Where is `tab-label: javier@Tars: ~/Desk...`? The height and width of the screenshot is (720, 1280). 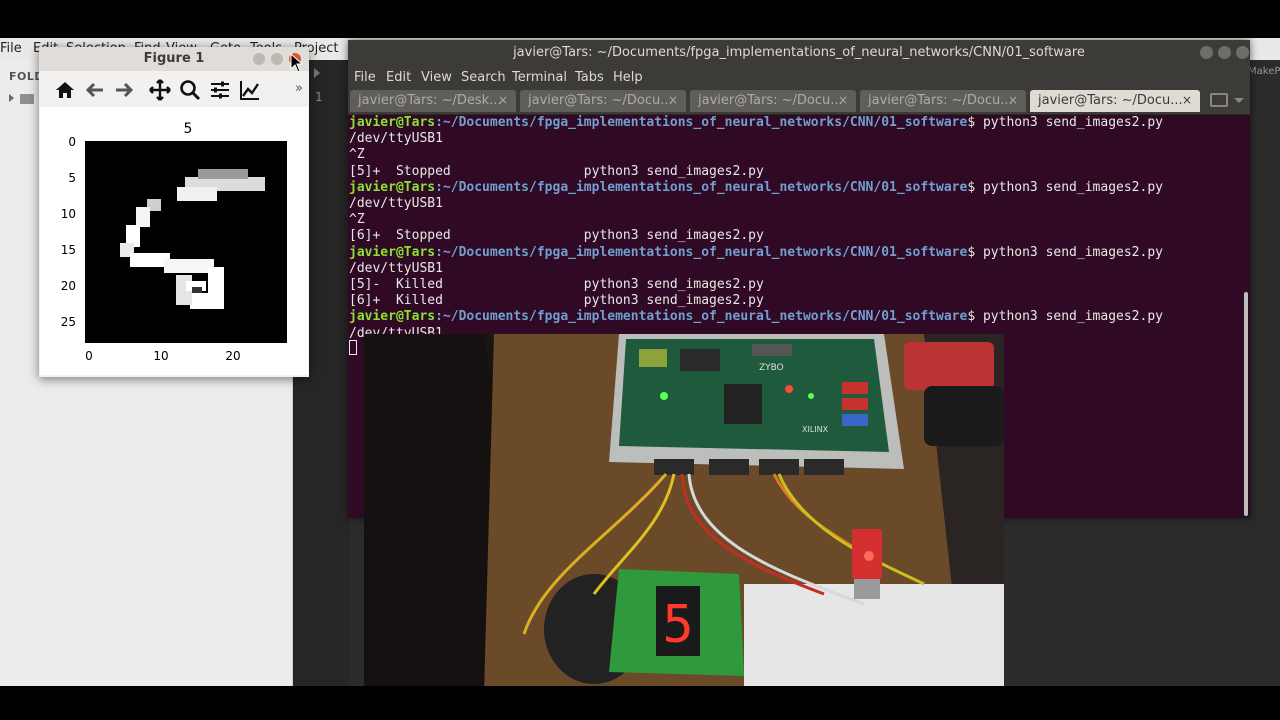 tab-label: javier@Tars: ~/Desk... is located at coordinates (430, 100).